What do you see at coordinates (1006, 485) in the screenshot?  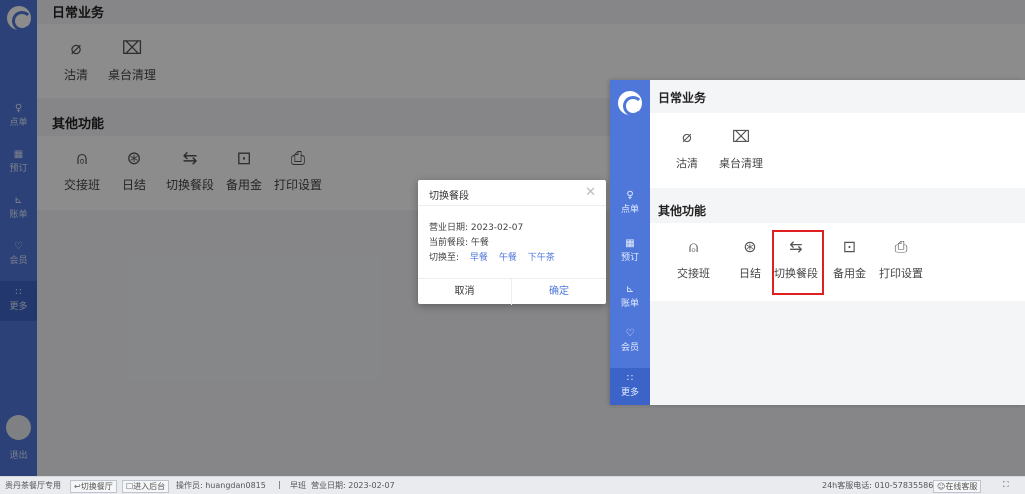 I see `expand-icon: ⛶` at bounding box center [1006, 485].